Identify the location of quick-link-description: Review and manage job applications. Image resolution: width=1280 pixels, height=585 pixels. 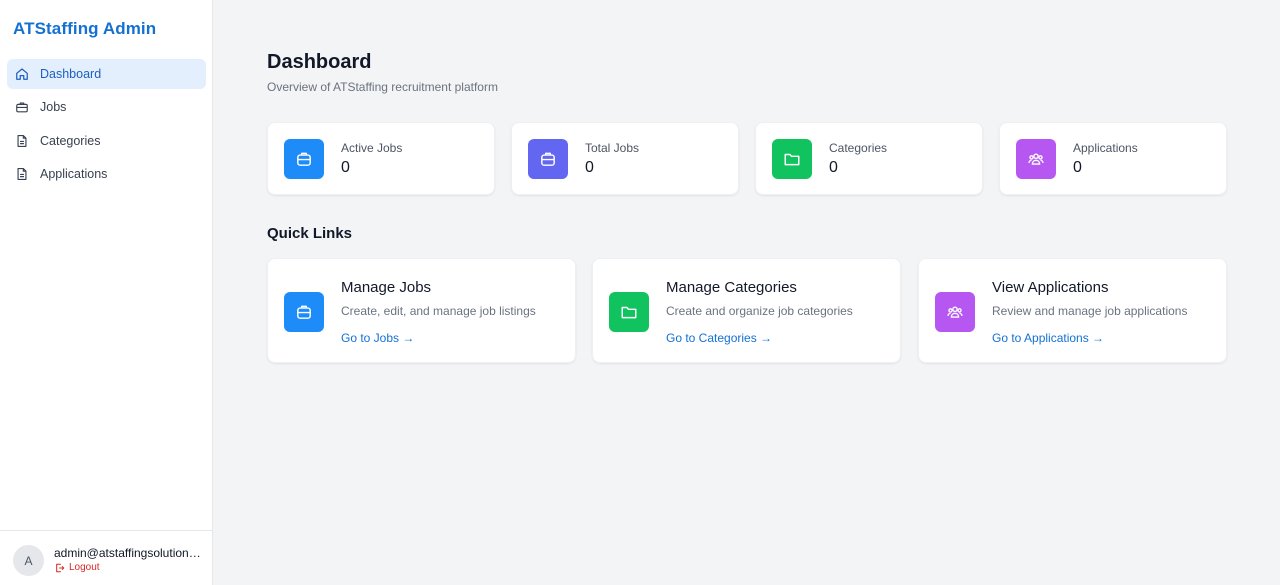
(1090, 311).